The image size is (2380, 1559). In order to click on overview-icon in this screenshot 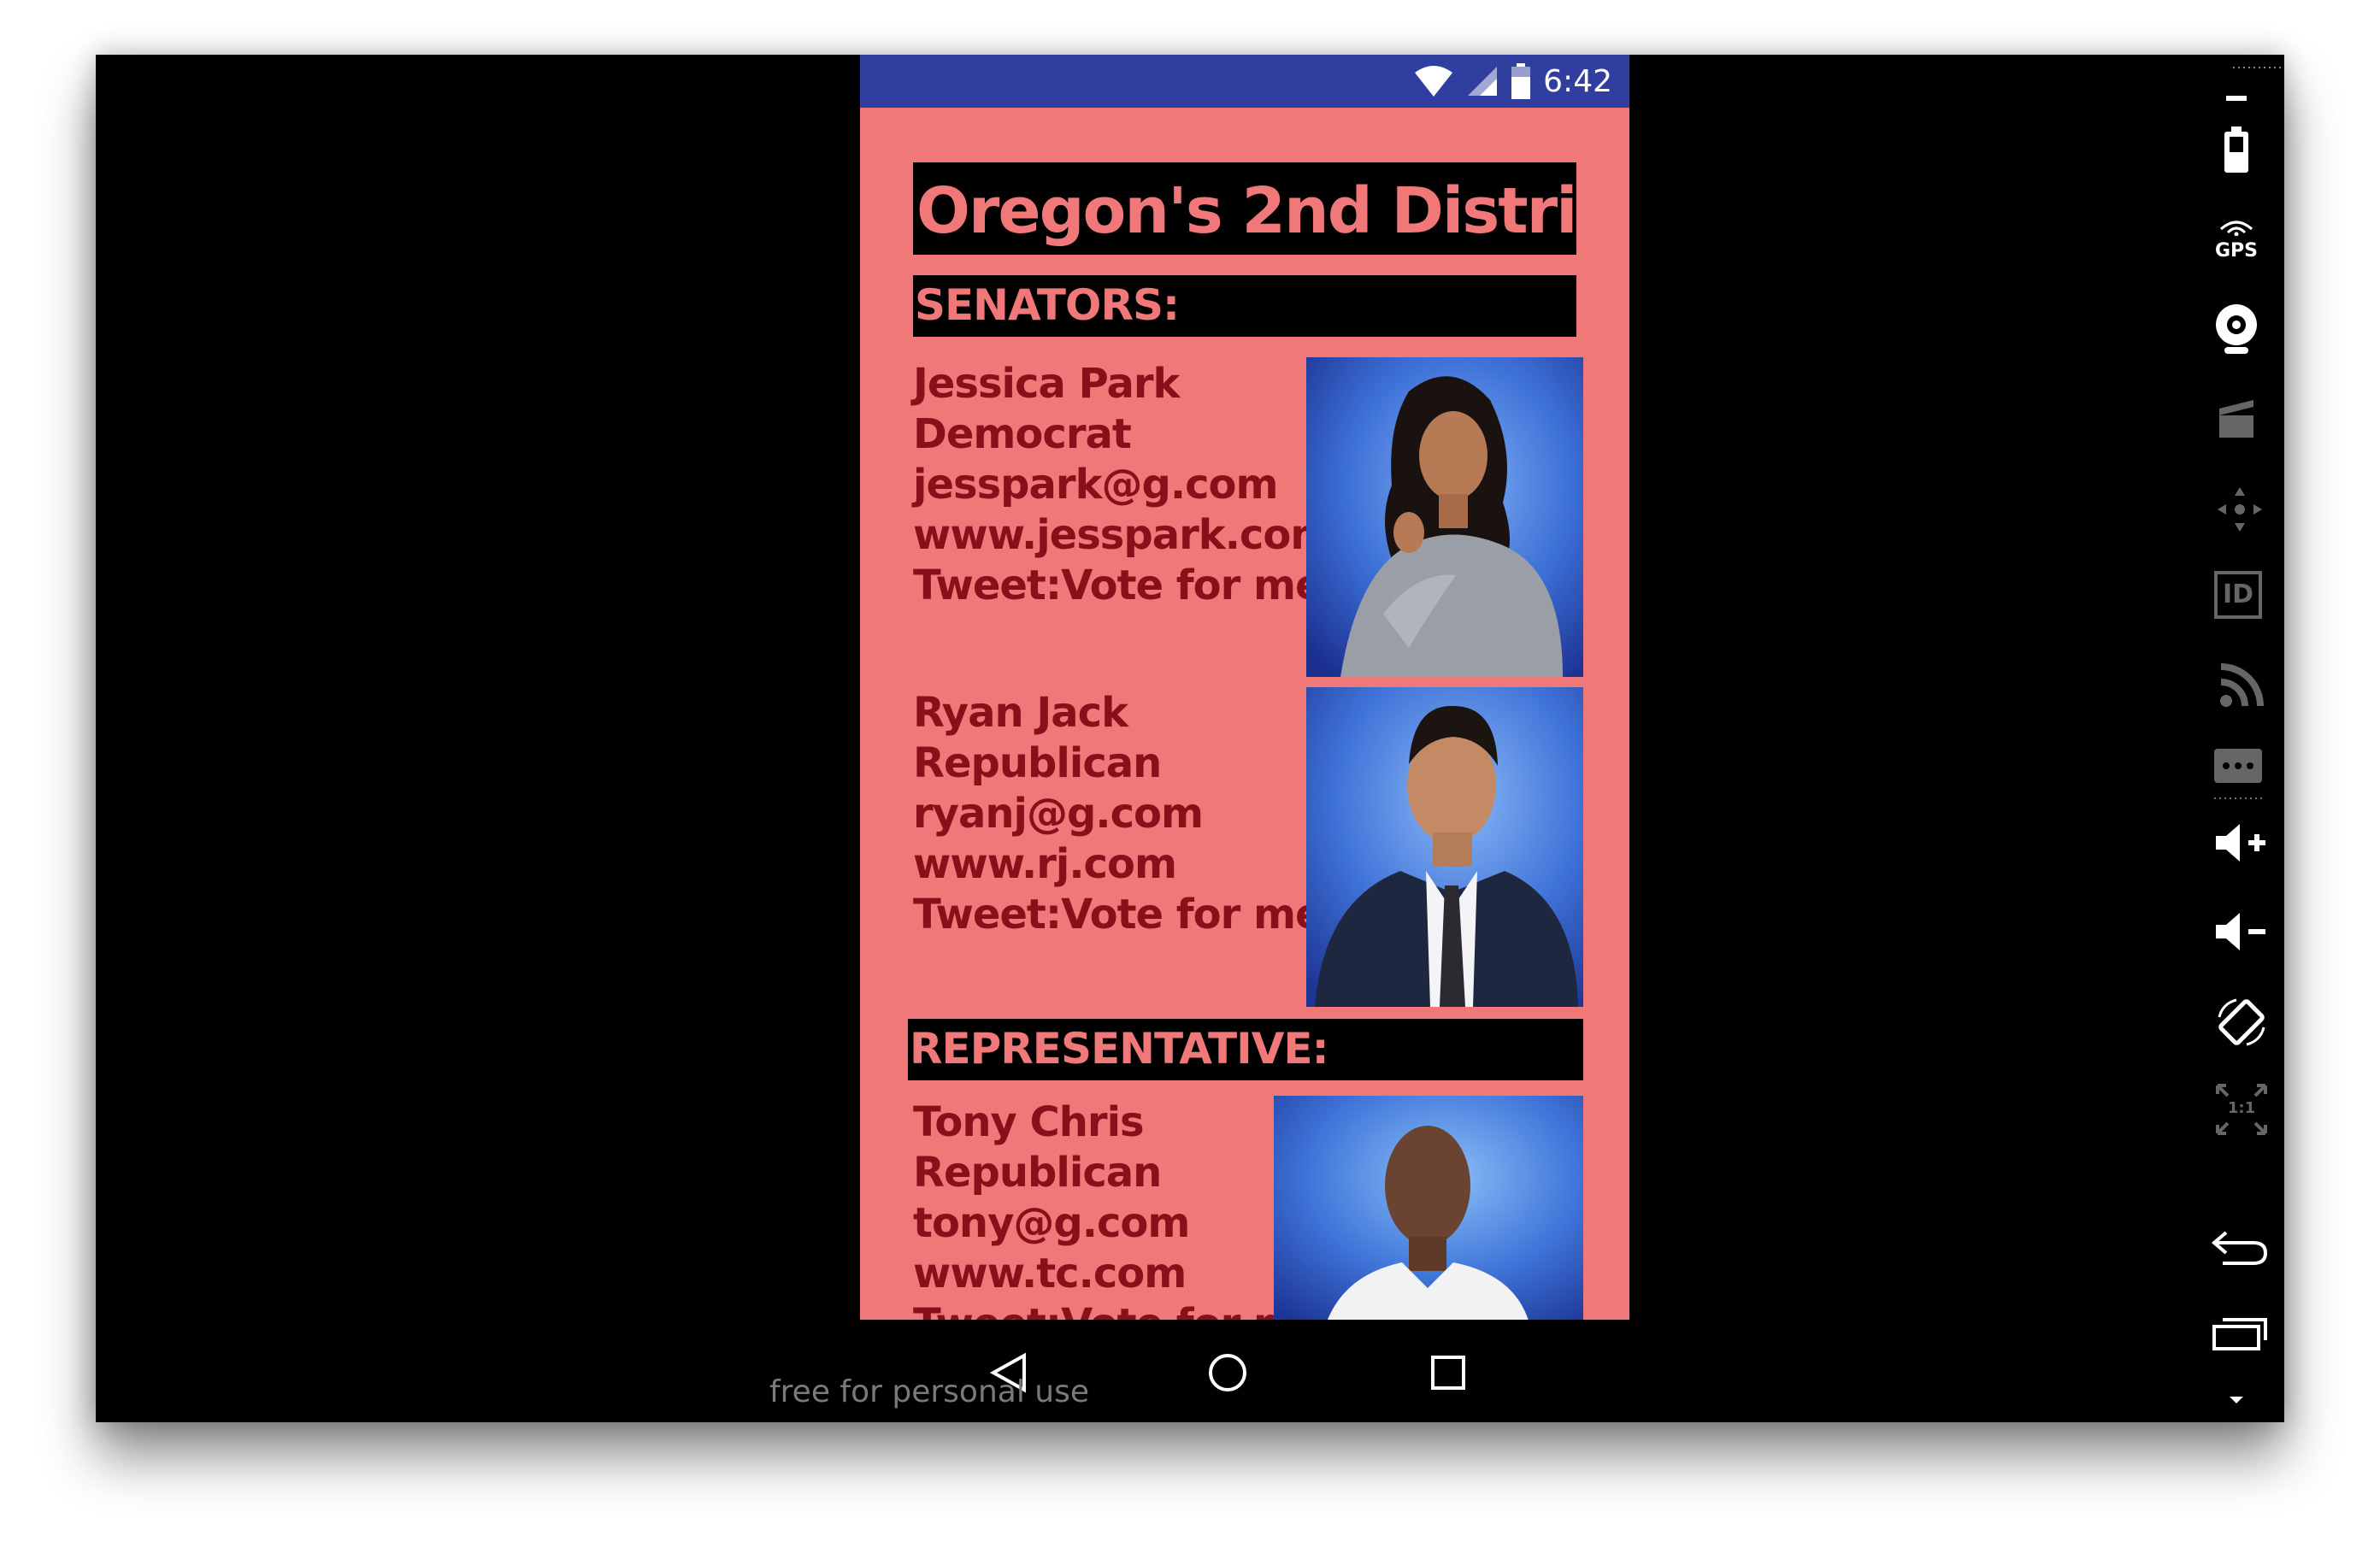, I will do `click(2240, 1333)`.